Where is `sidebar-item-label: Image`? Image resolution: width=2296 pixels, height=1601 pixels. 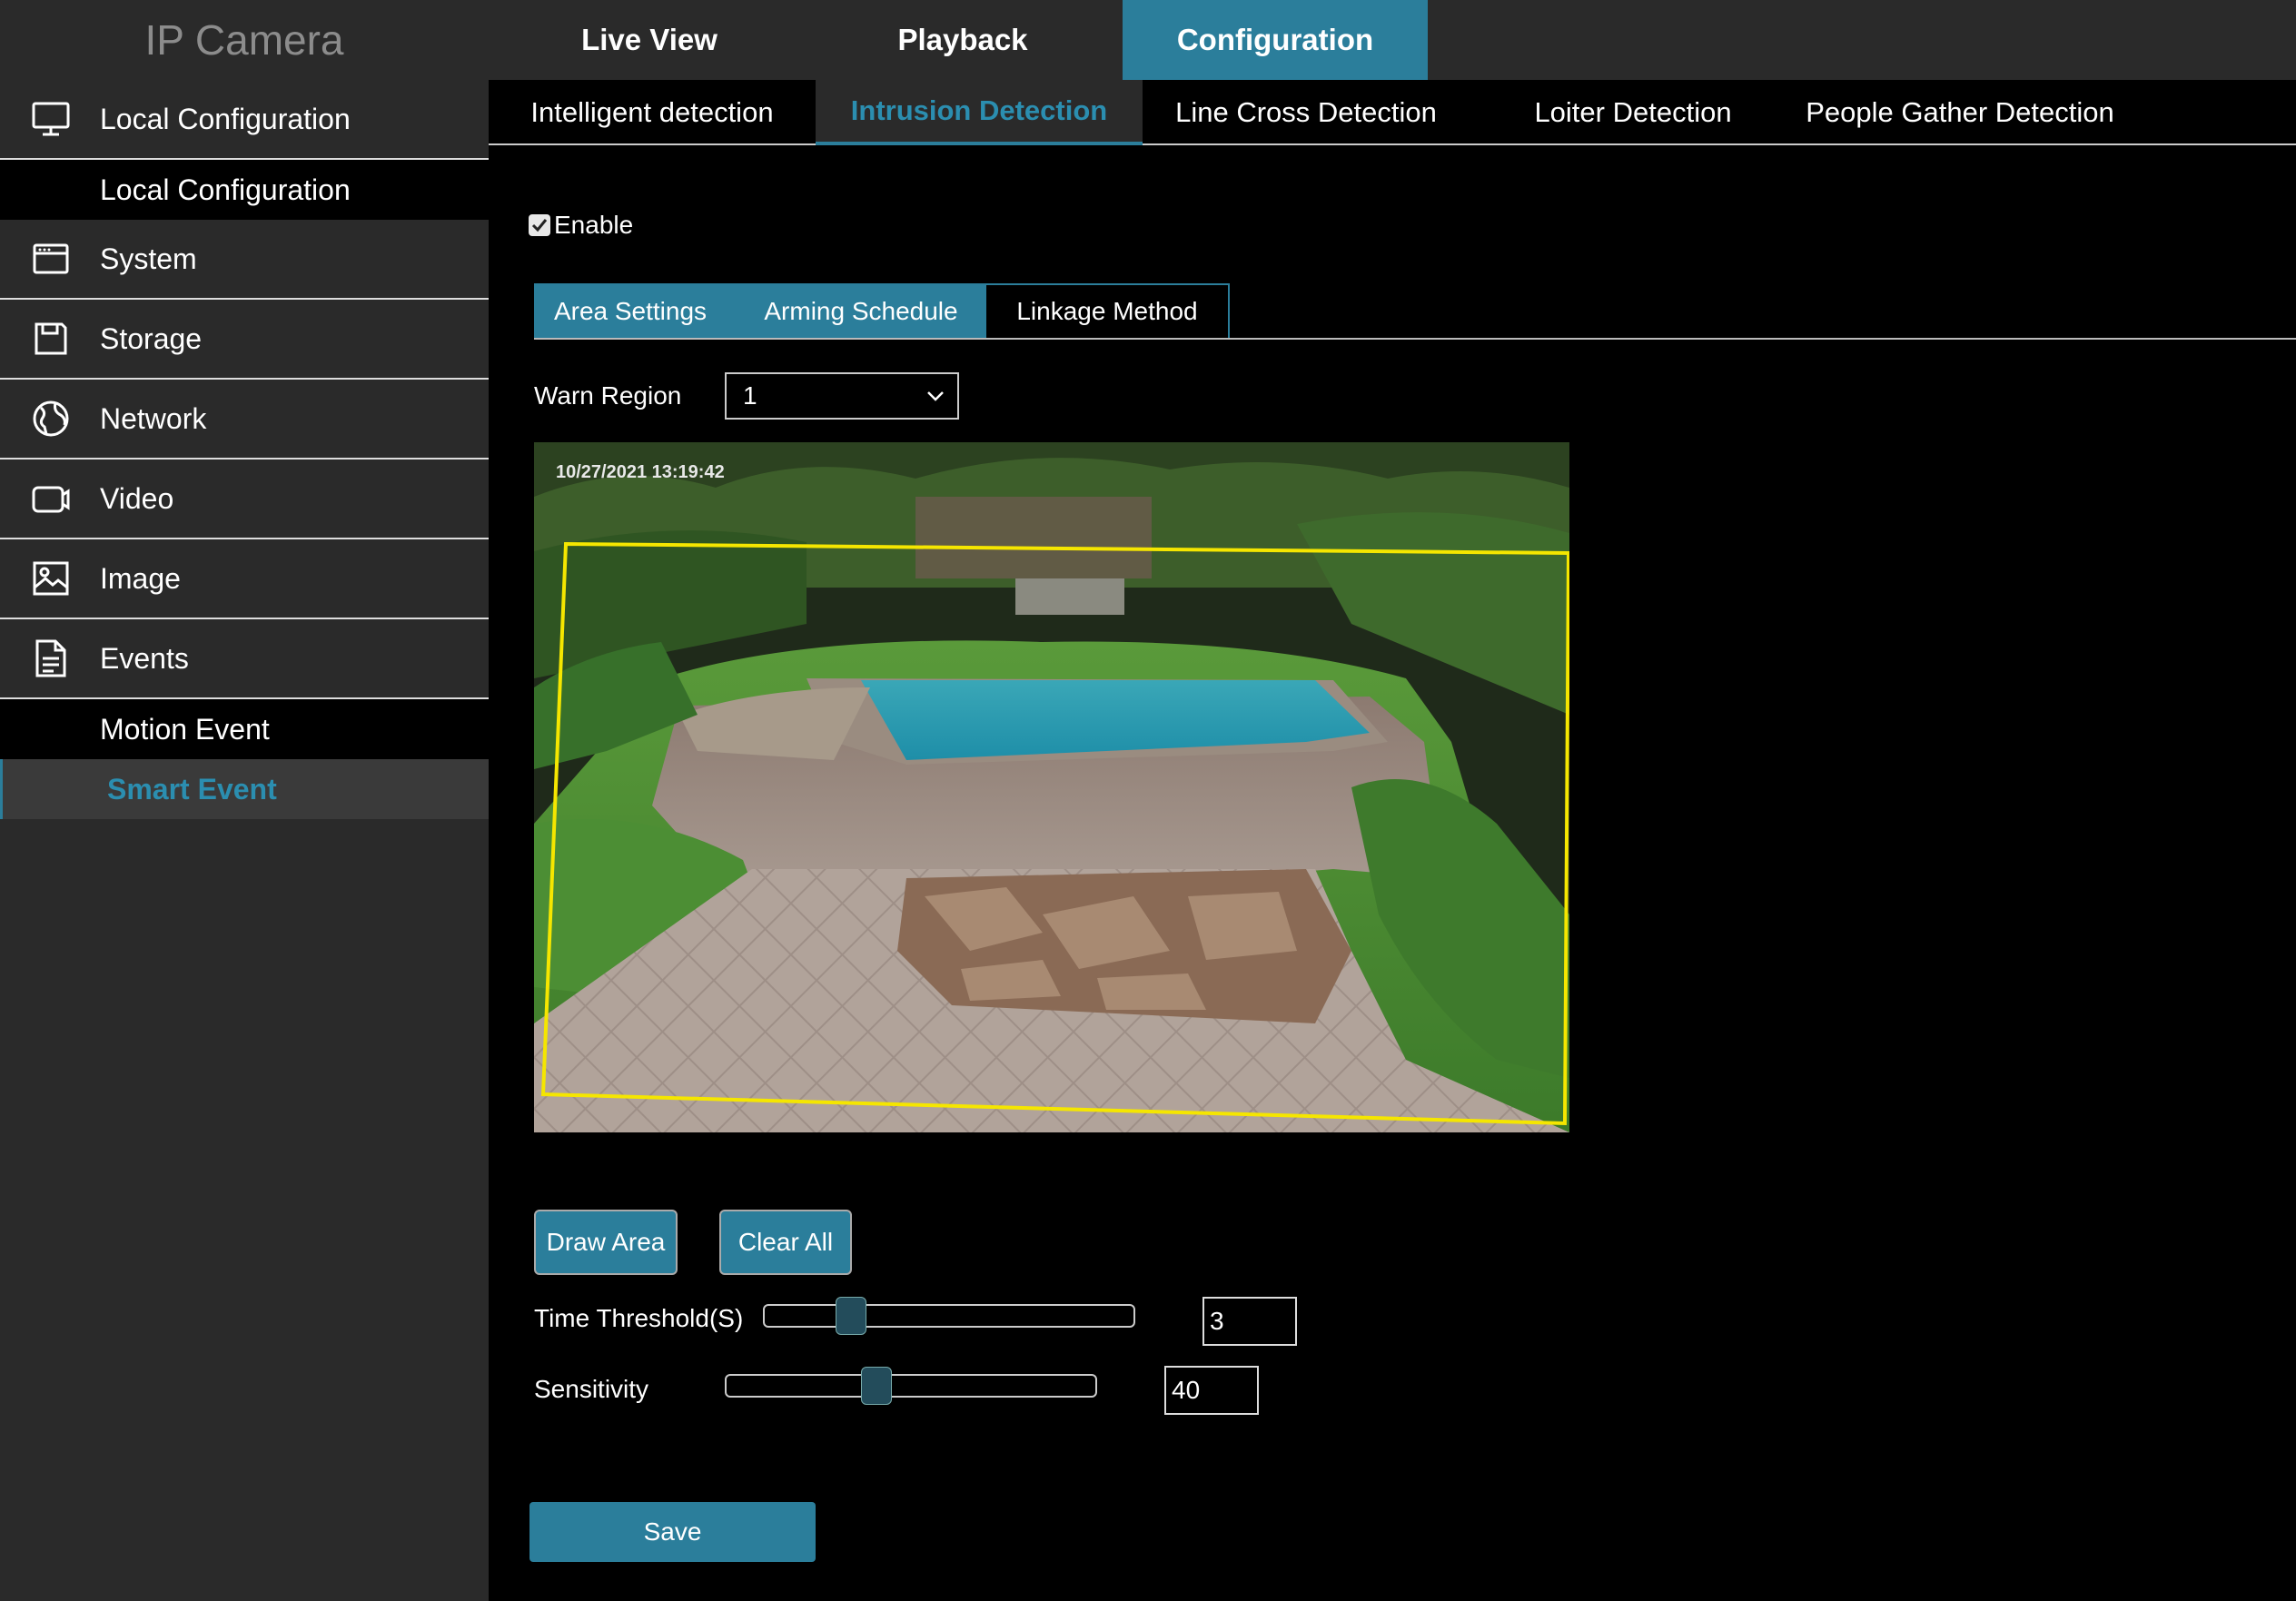 sidebar-item-label: Image is located at coordinates (140, 578).